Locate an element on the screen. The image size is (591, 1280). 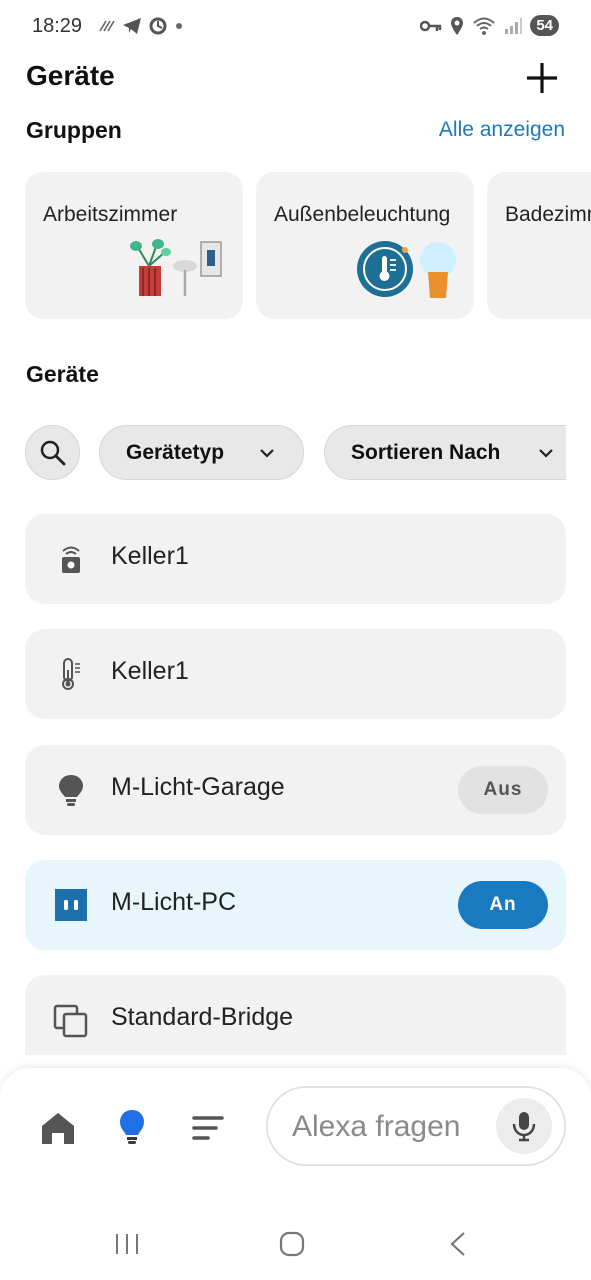
microphone-icon is located at coordinates (524, 1127).